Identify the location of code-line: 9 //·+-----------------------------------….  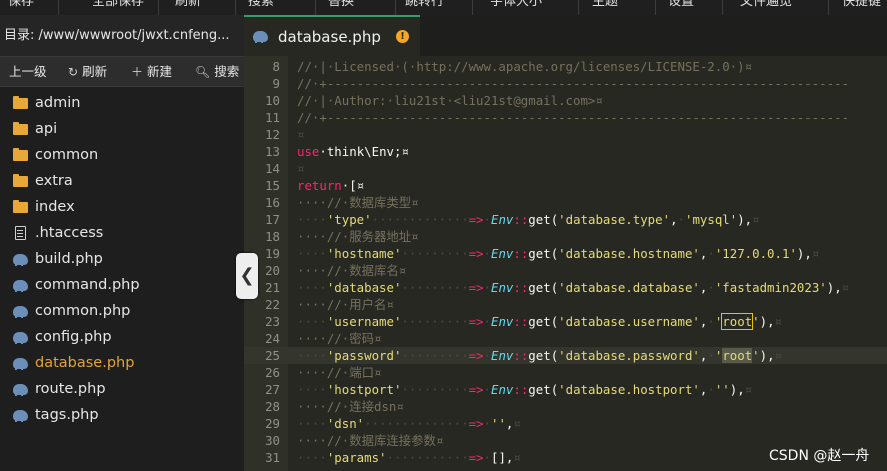
(565, 83).